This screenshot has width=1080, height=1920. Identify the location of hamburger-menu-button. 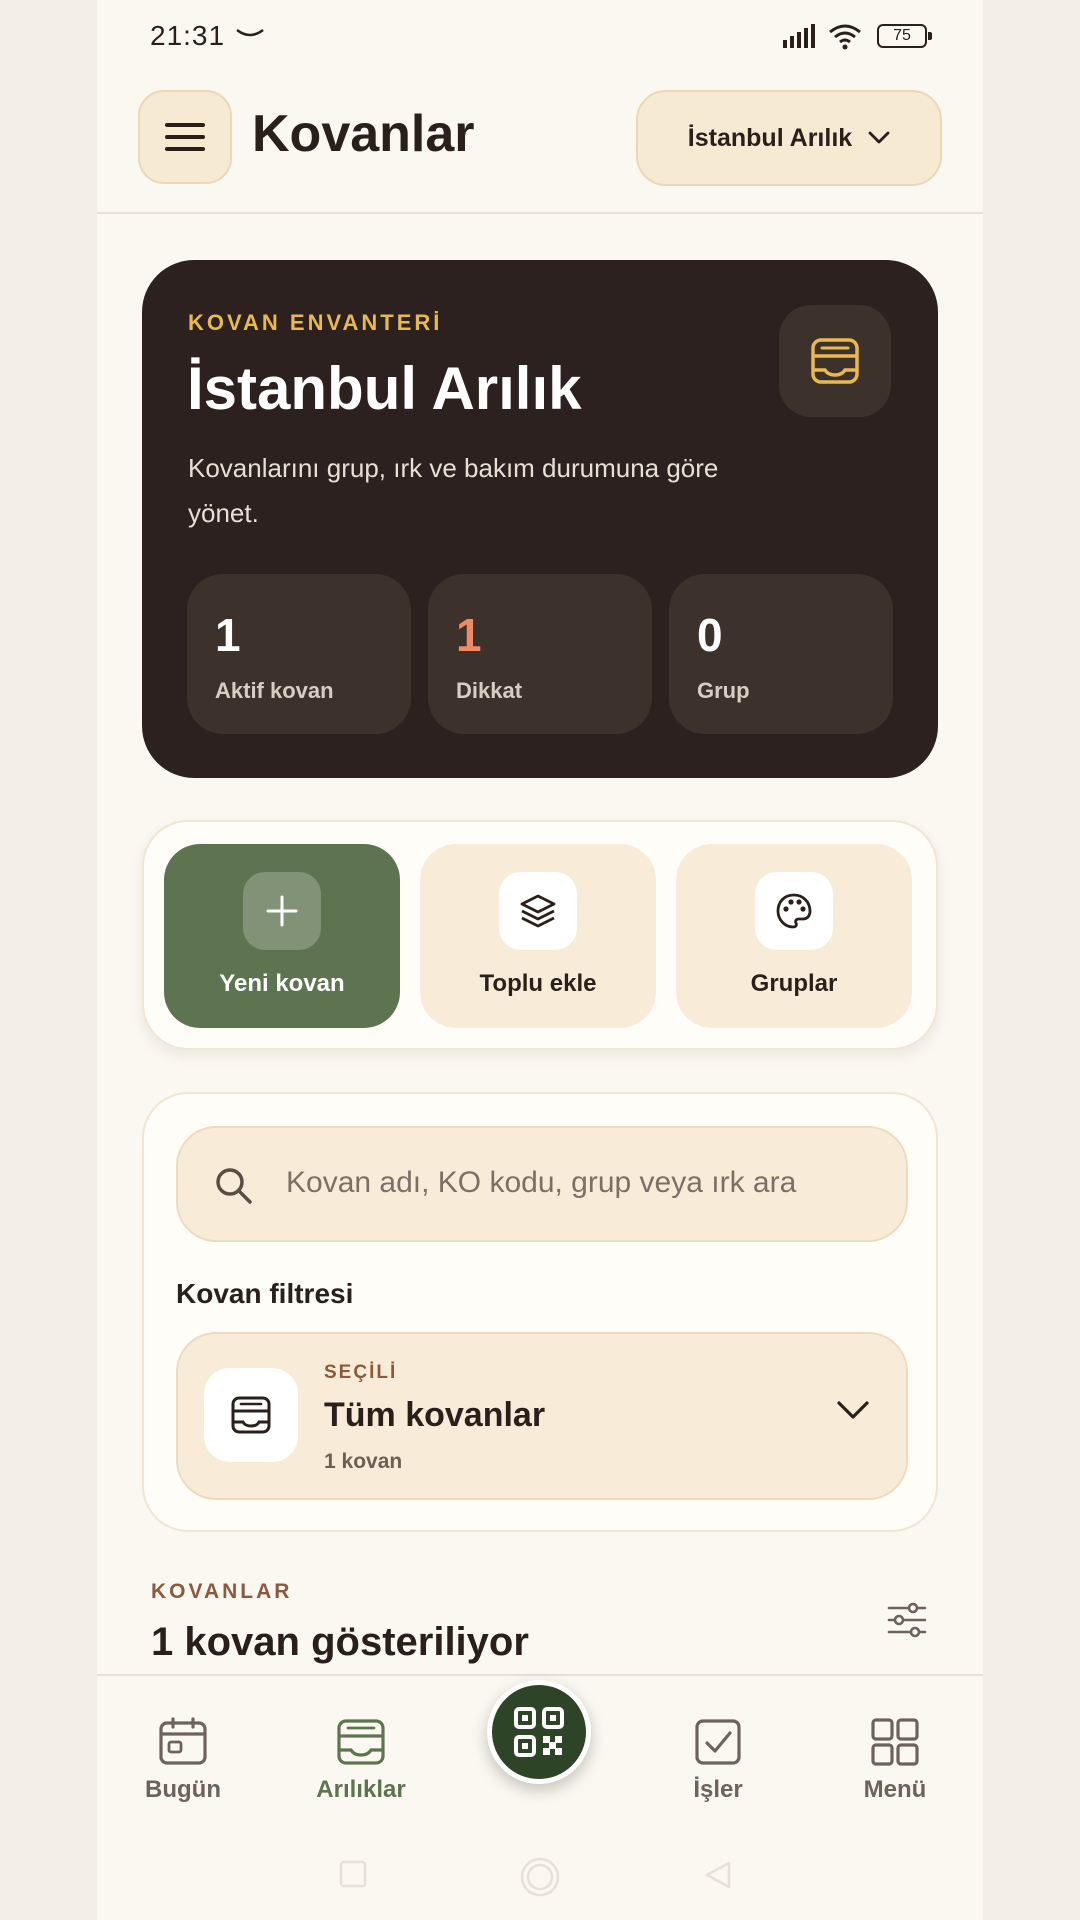
(185, 137).